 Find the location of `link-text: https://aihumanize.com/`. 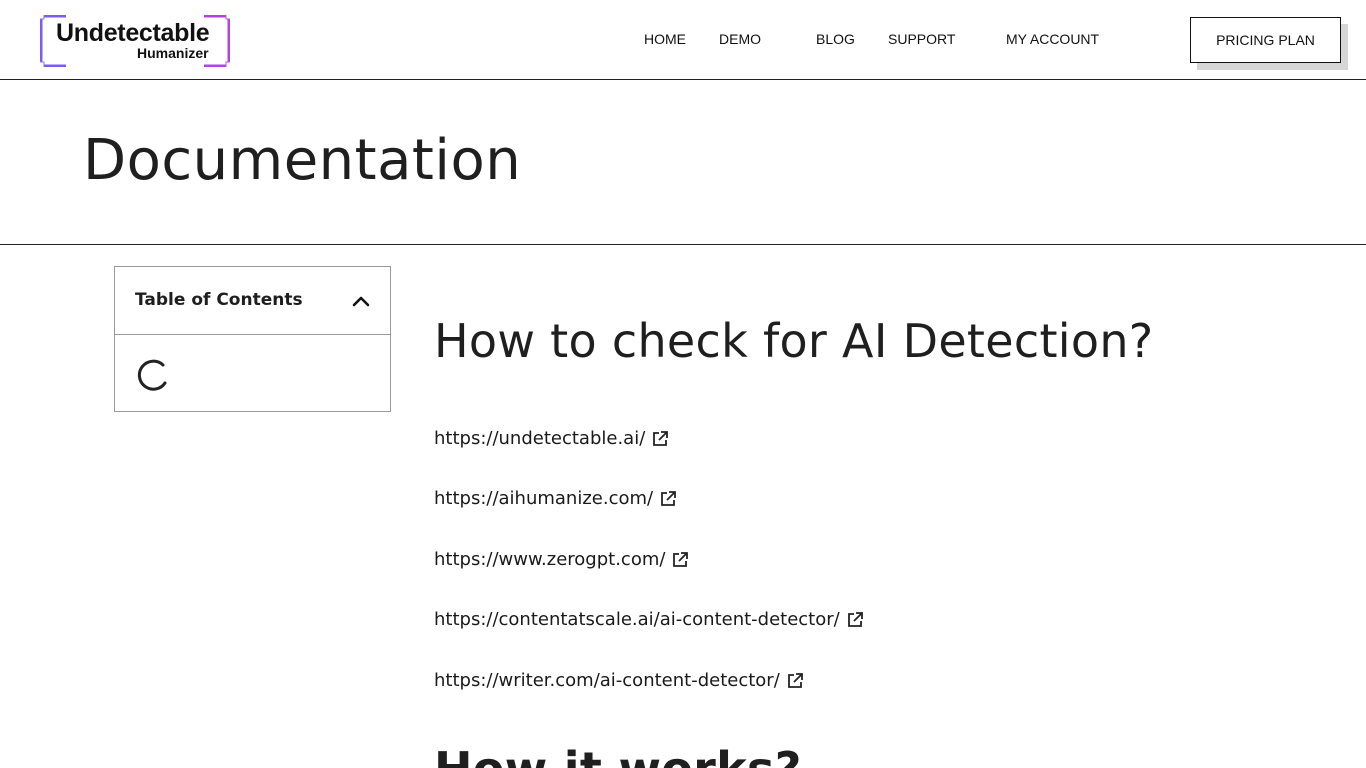

link-text: https://aihumanize.com/ is located at coordinates (544, 498).